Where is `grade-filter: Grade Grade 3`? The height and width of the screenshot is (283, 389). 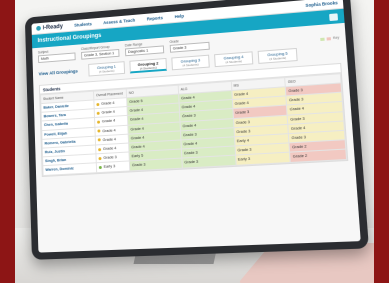 grade-filter: Grade Grade 3 is located at coordinates (189, 45).